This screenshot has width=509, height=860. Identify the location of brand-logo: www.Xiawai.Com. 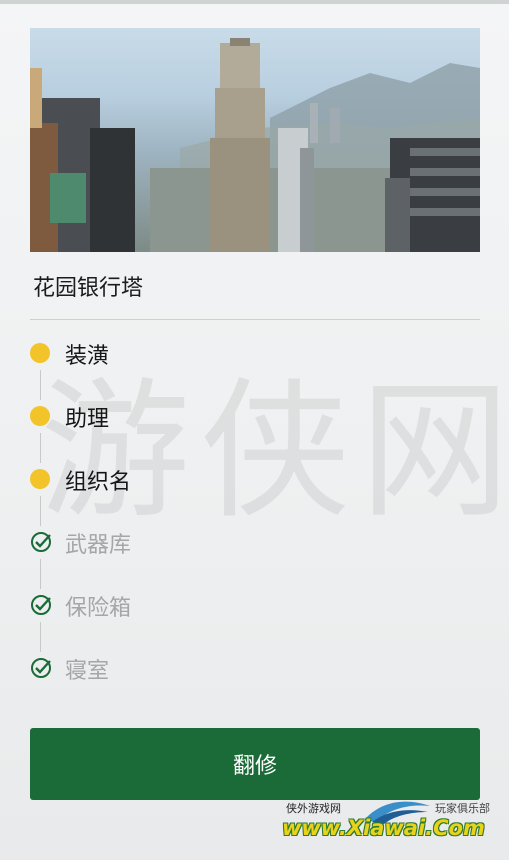
(383, 828).